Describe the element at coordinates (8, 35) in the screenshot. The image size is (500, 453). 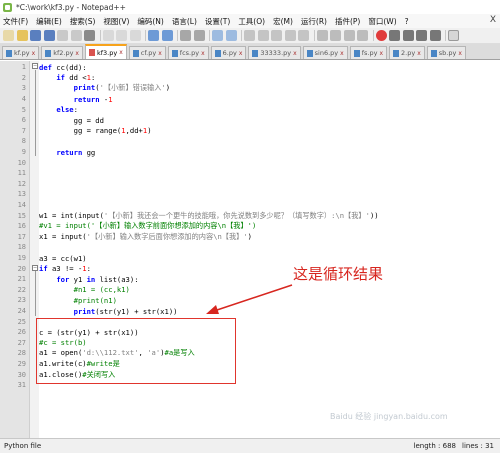
I see `new-file-icon` at that location.